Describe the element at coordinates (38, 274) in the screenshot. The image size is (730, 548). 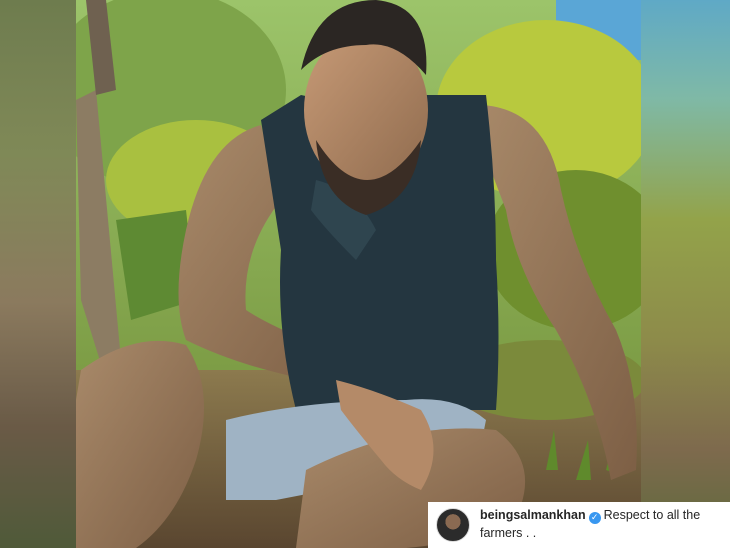
I see `blurred-left-panel` at that location.